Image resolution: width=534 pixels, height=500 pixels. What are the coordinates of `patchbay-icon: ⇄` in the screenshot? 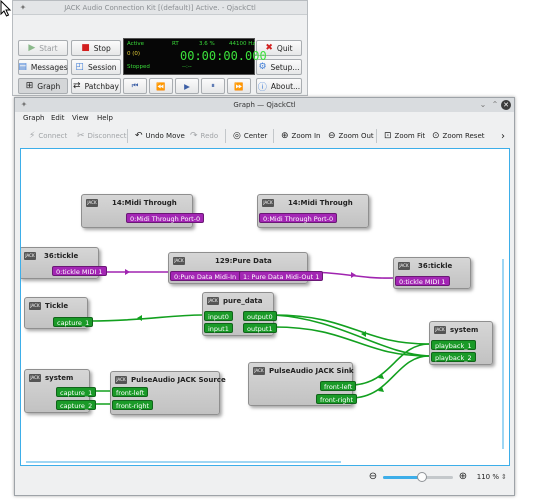 It's located at (77, 86).